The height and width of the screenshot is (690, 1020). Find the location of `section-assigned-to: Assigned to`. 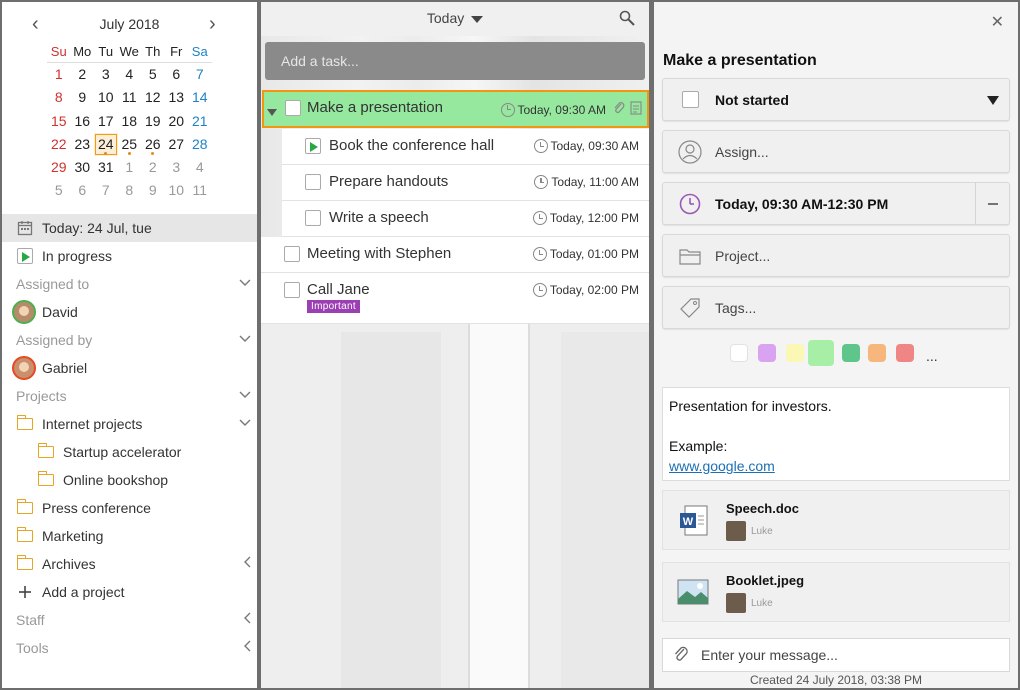

section-assigned-to: Assigned to is located at coordinates (129, 284).